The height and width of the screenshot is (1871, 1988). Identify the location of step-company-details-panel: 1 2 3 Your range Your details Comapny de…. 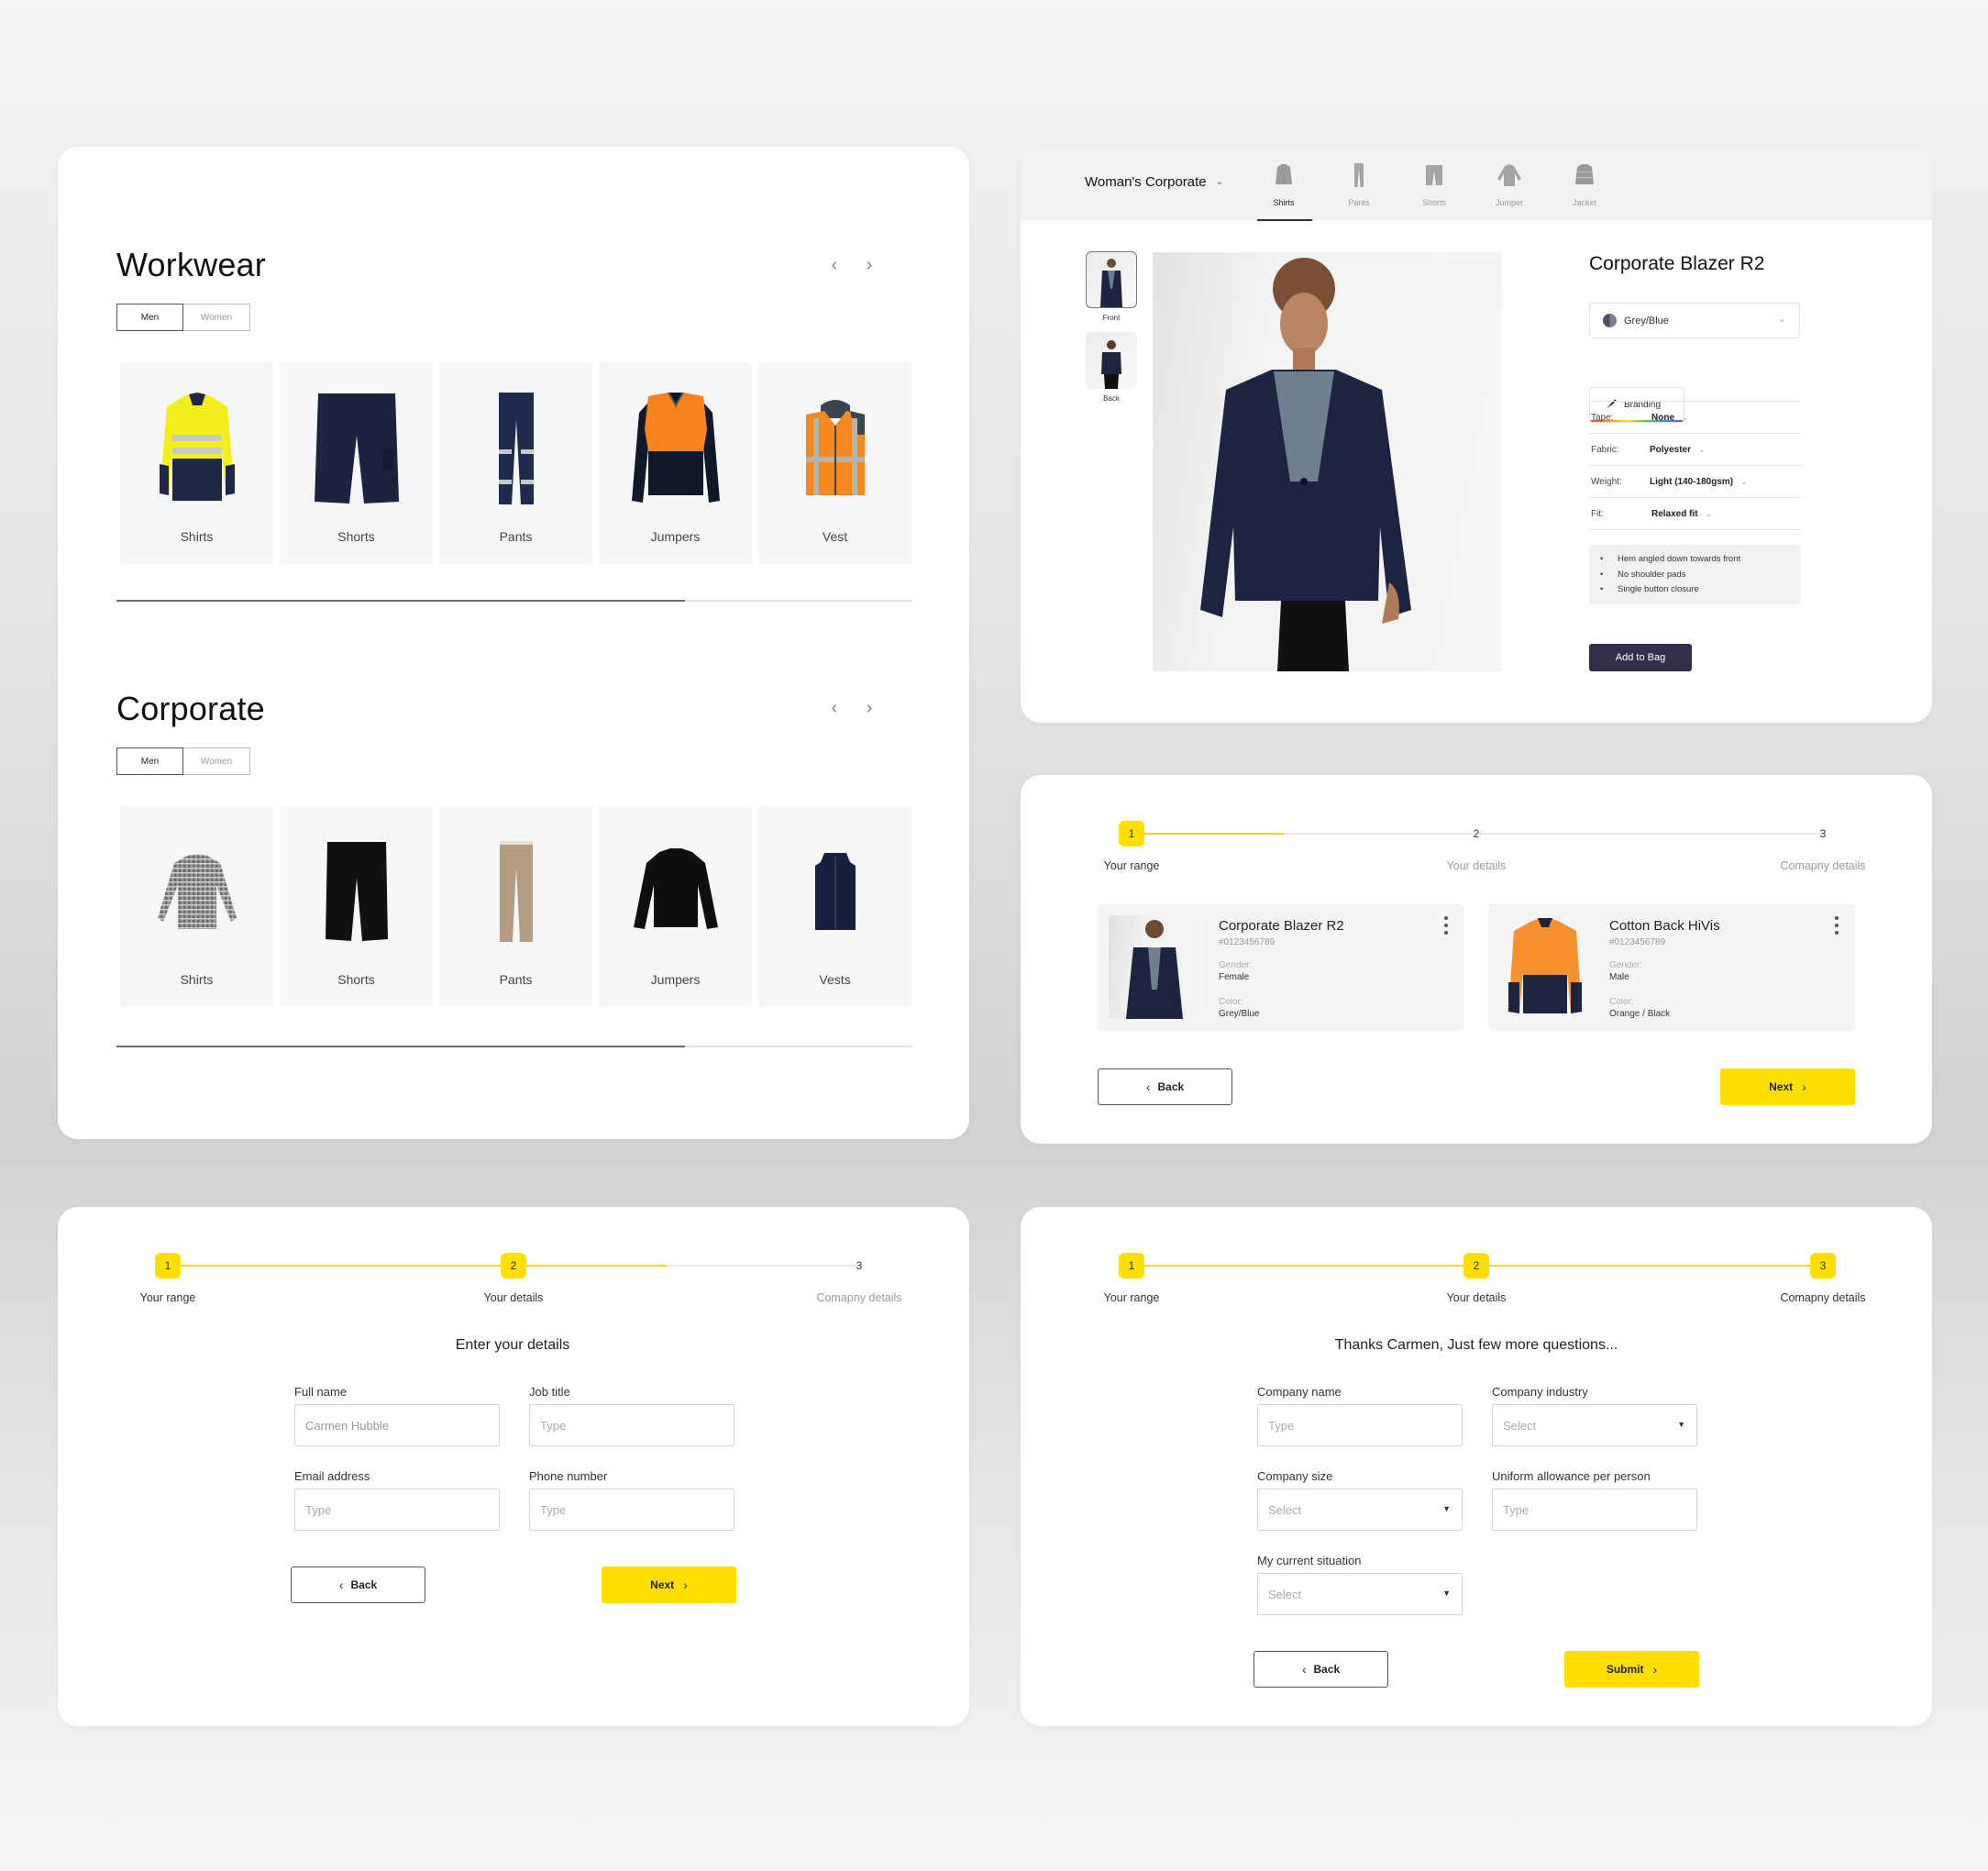
(1476, 1466).